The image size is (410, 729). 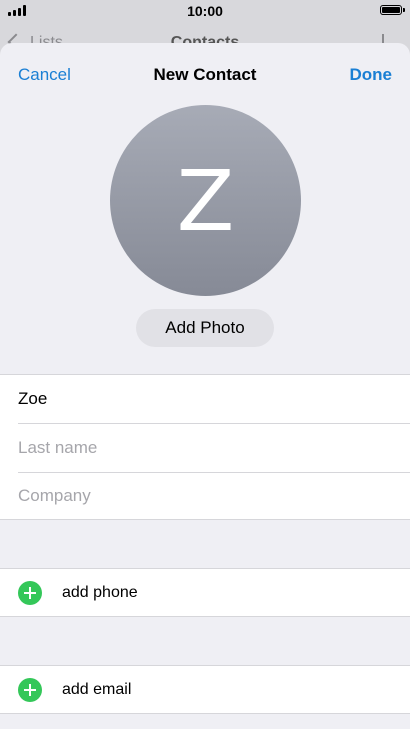 What do you see at coordinates (214, 448) in the screenshot?
I see `last-name-field: Last name` at bounding box center [214, 448].